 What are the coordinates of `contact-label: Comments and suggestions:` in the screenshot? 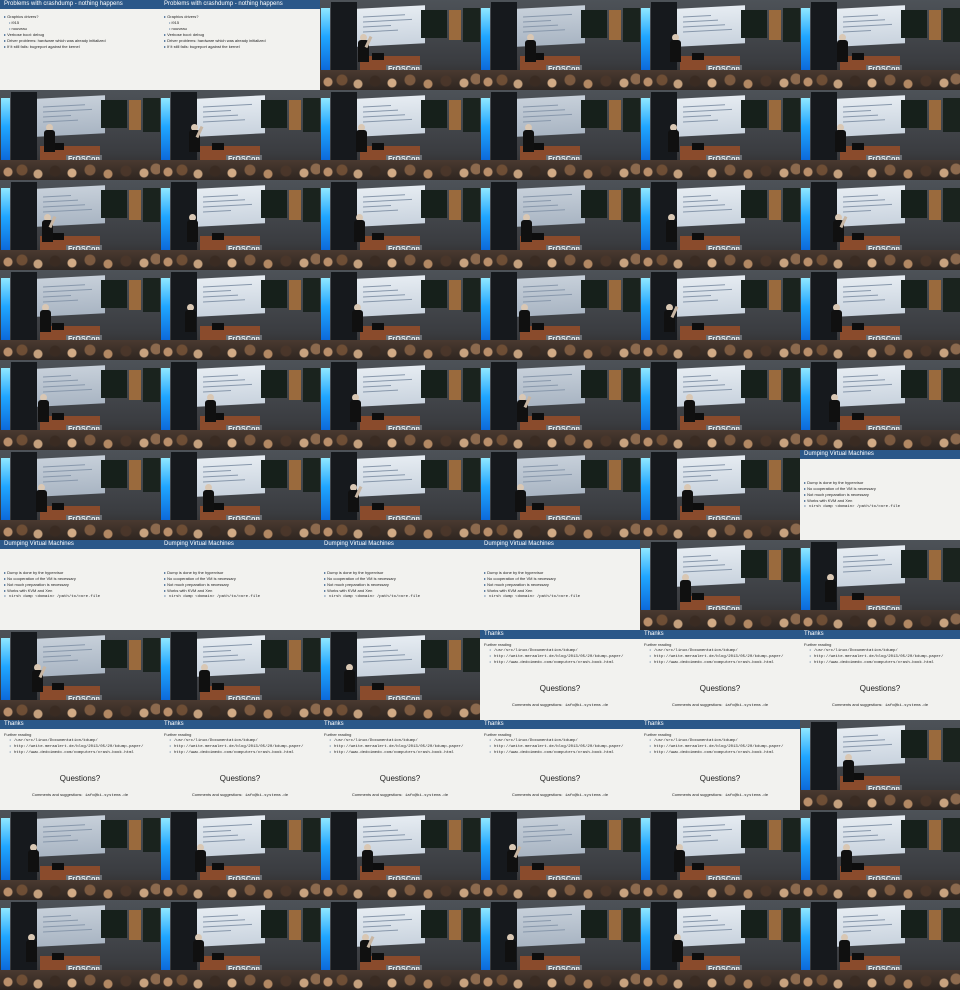 It's located at (697, 794).